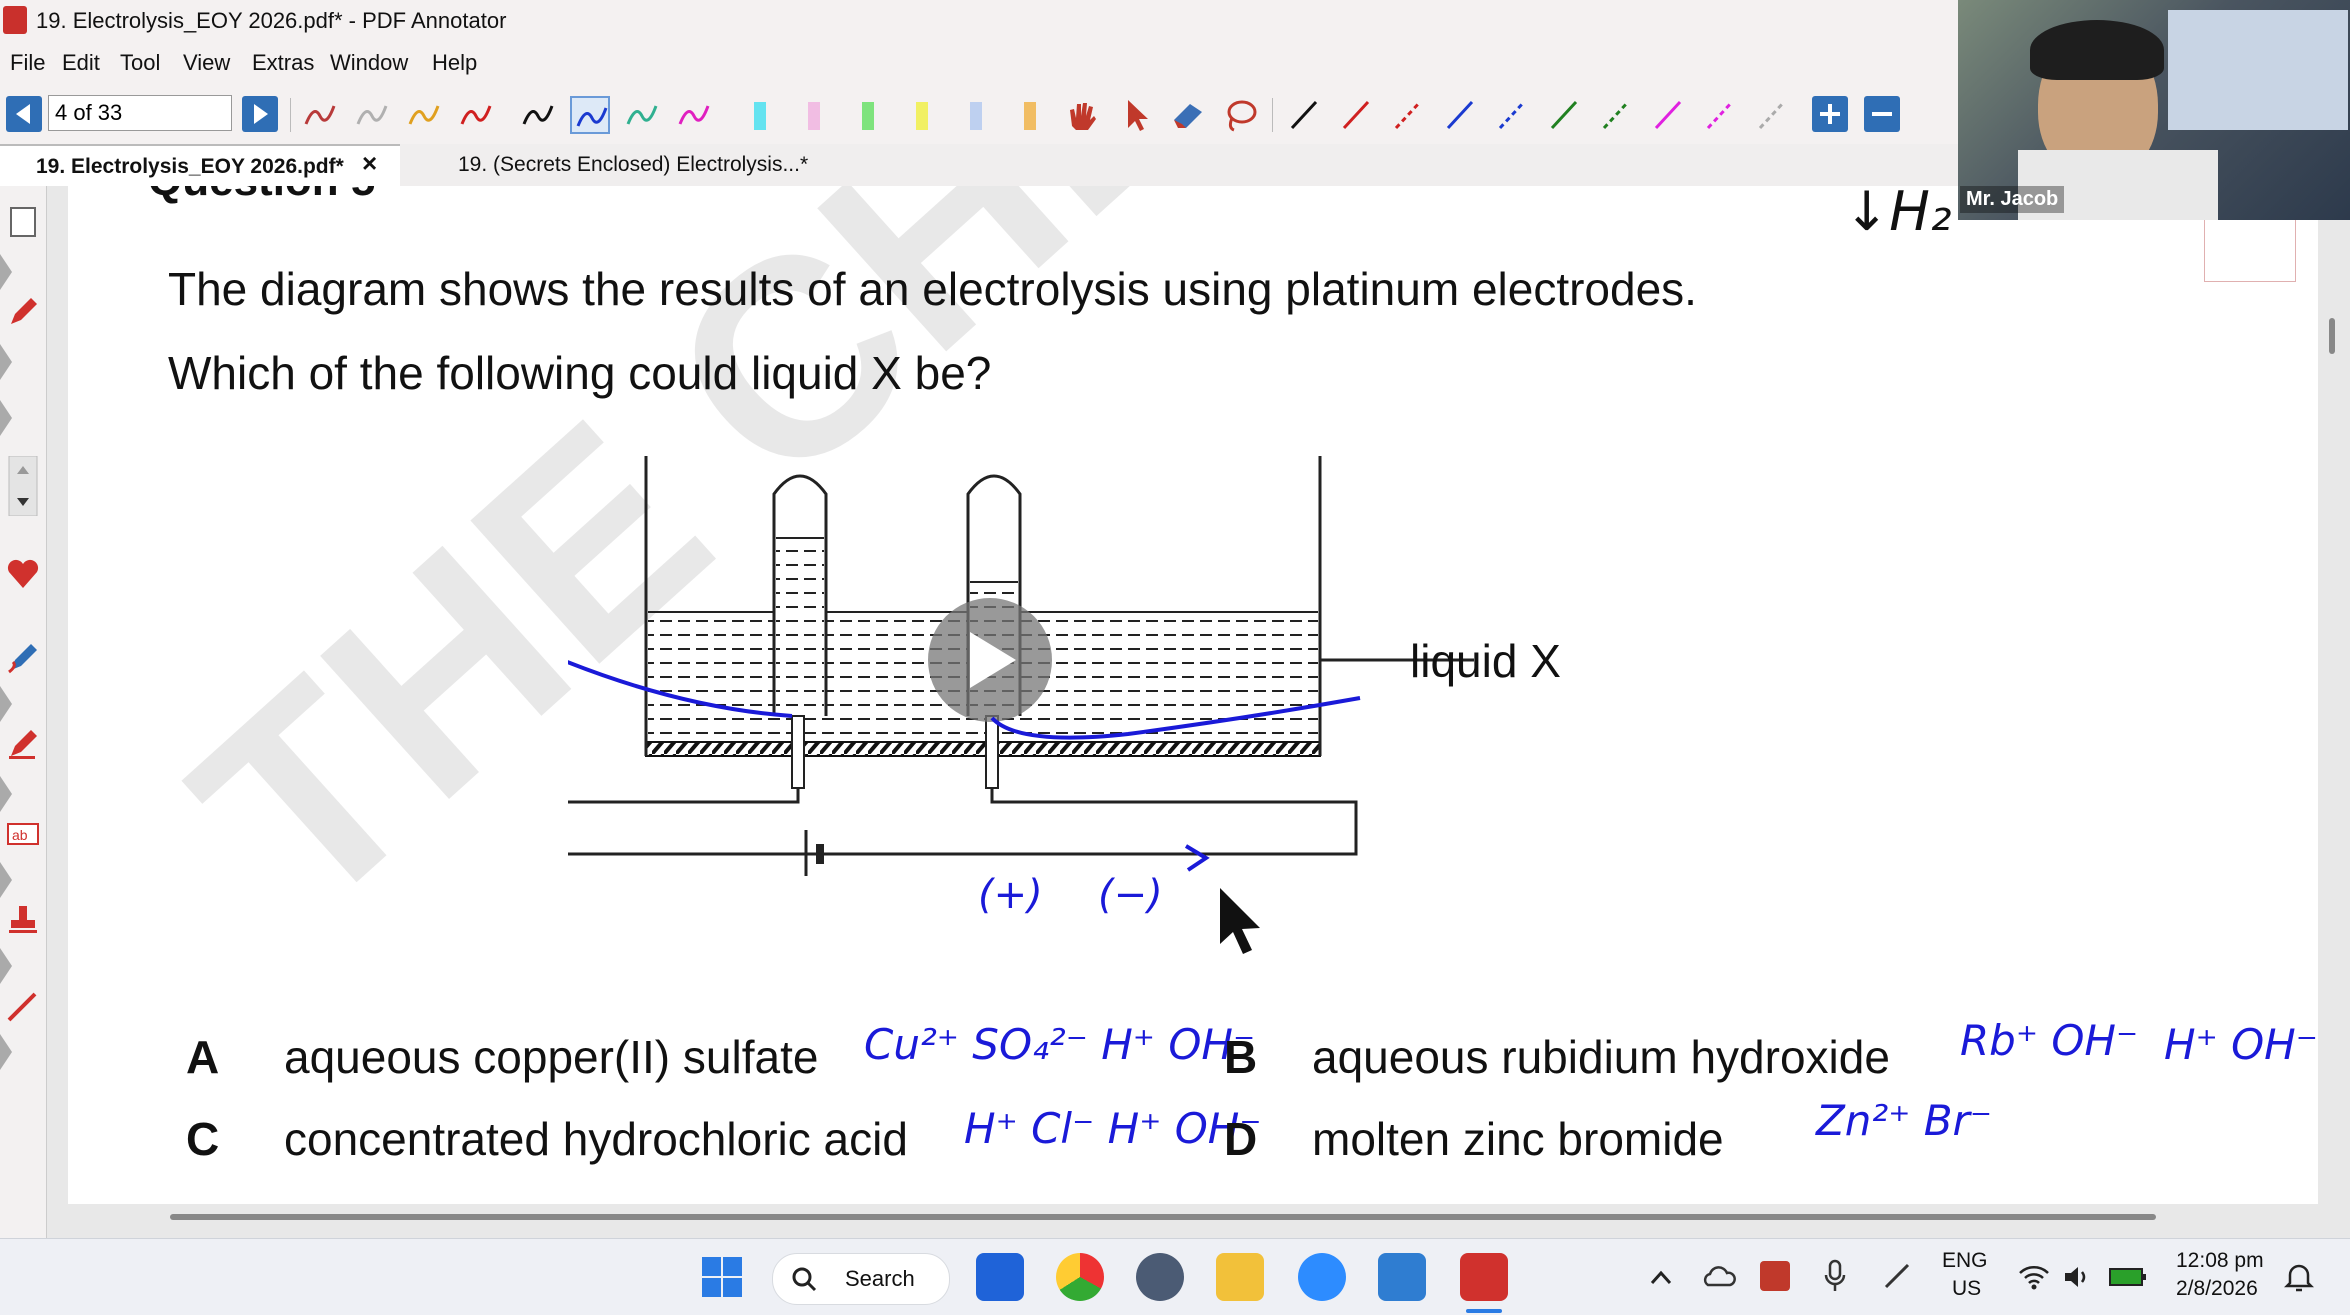 The width and height of the screenshot is (2350, 1315). I want to click on vertical-scrollbar, so click(2335, 712).